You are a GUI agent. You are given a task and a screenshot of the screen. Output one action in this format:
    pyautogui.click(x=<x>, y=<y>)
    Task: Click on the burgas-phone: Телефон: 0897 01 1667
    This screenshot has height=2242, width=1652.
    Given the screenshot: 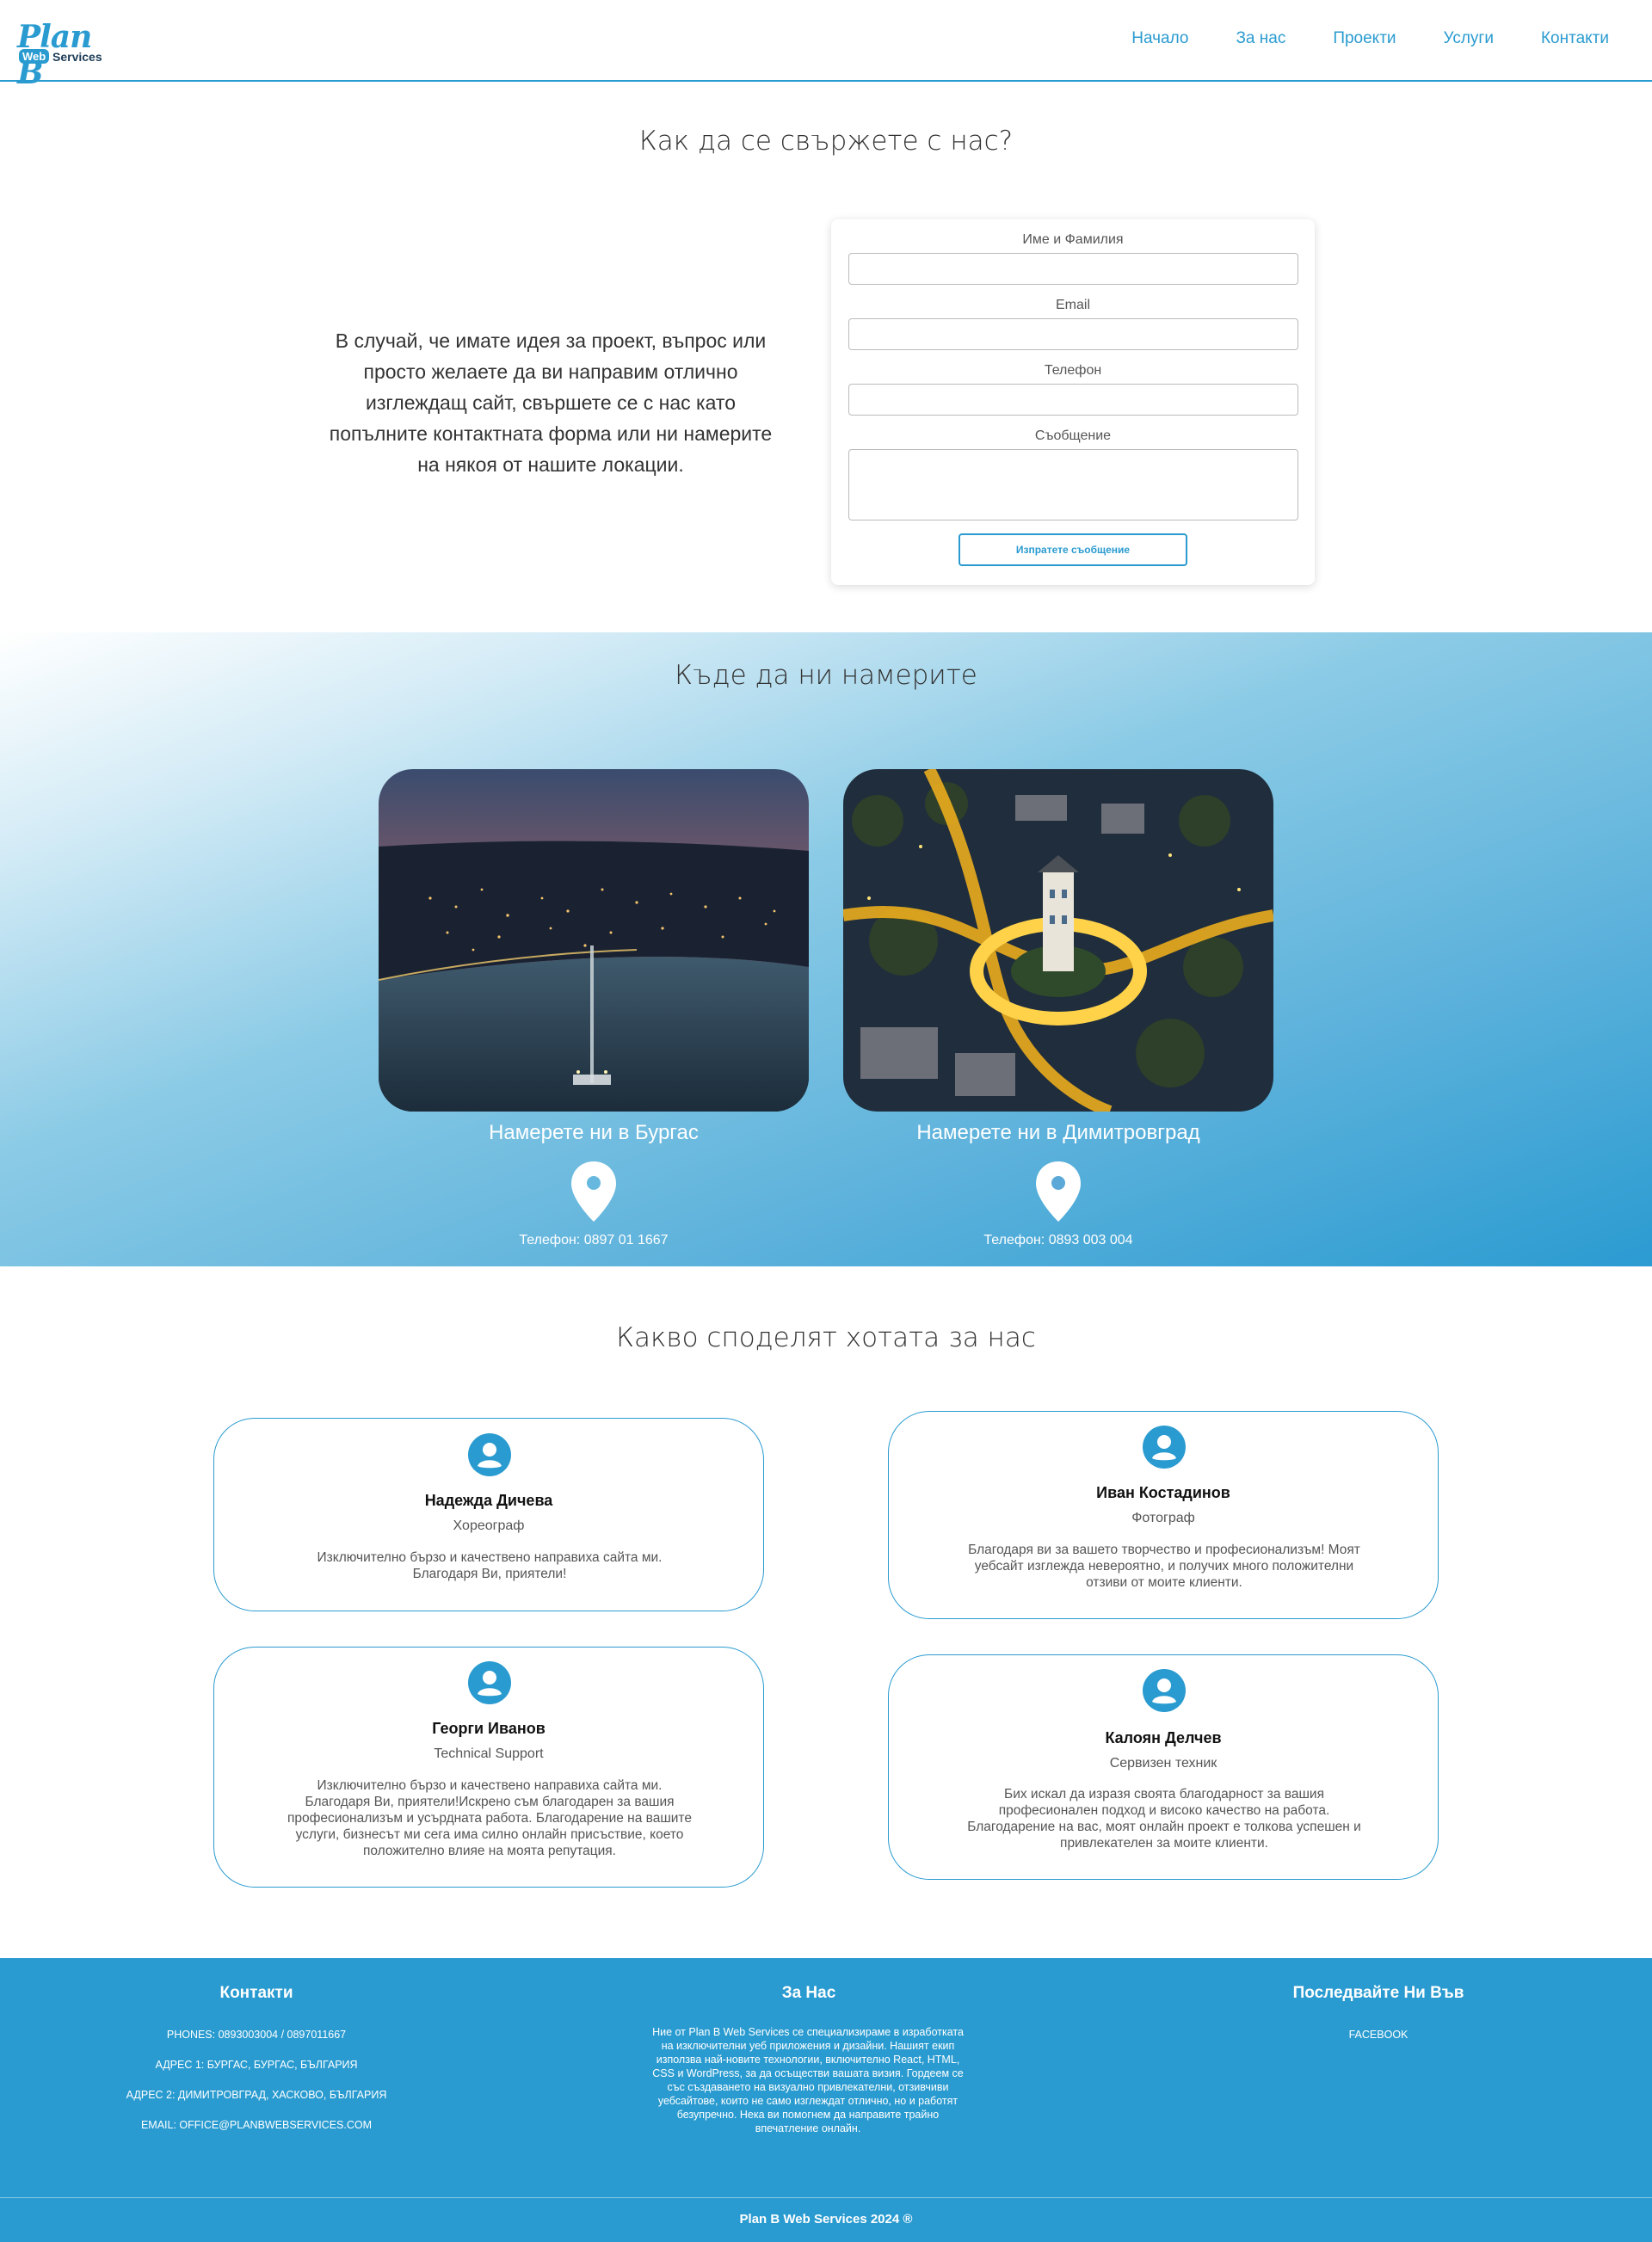 What is the action you would take?
    pyautogui.click(x=594, y=1240)
    